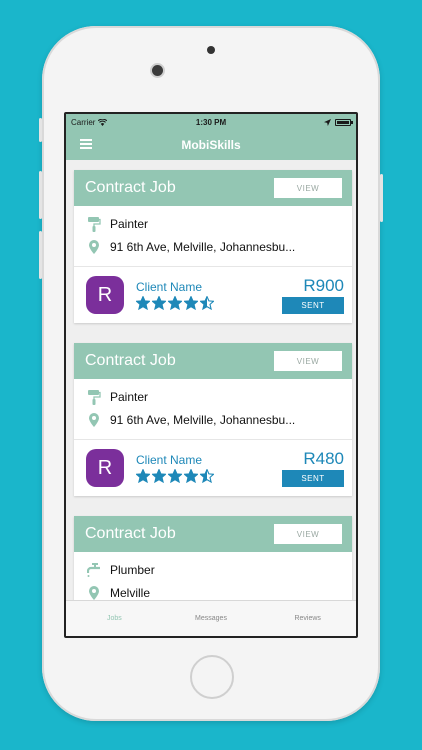  I want to click on tab-messages: Messages, so click(211, 618).